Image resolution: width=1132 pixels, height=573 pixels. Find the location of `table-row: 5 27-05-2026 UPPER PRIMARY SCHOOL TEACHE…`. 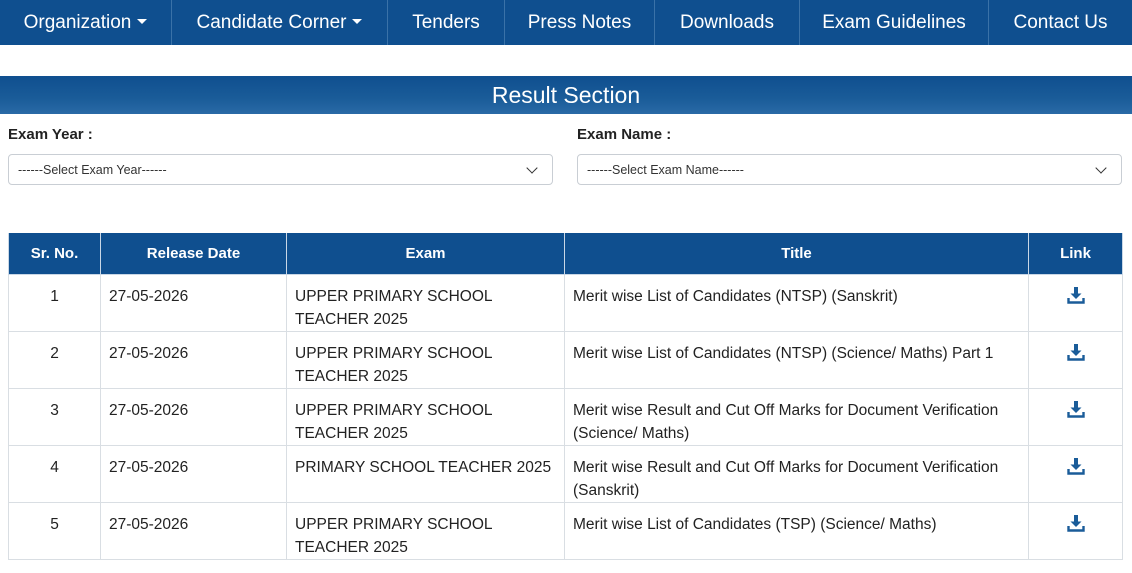

table-row: 5 27-05-2026 UPPER PRIMARY SCHOOL TEACHE… is located at coordinates (565, 531).